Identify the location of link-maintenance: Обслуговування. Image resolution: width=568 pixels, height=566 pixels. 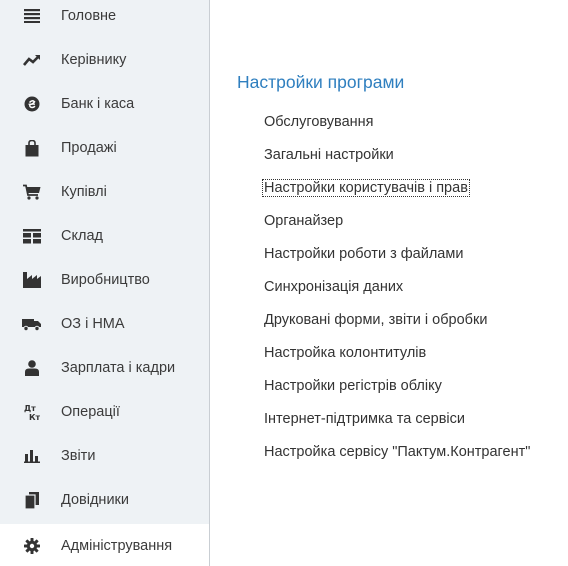
(397, 124).